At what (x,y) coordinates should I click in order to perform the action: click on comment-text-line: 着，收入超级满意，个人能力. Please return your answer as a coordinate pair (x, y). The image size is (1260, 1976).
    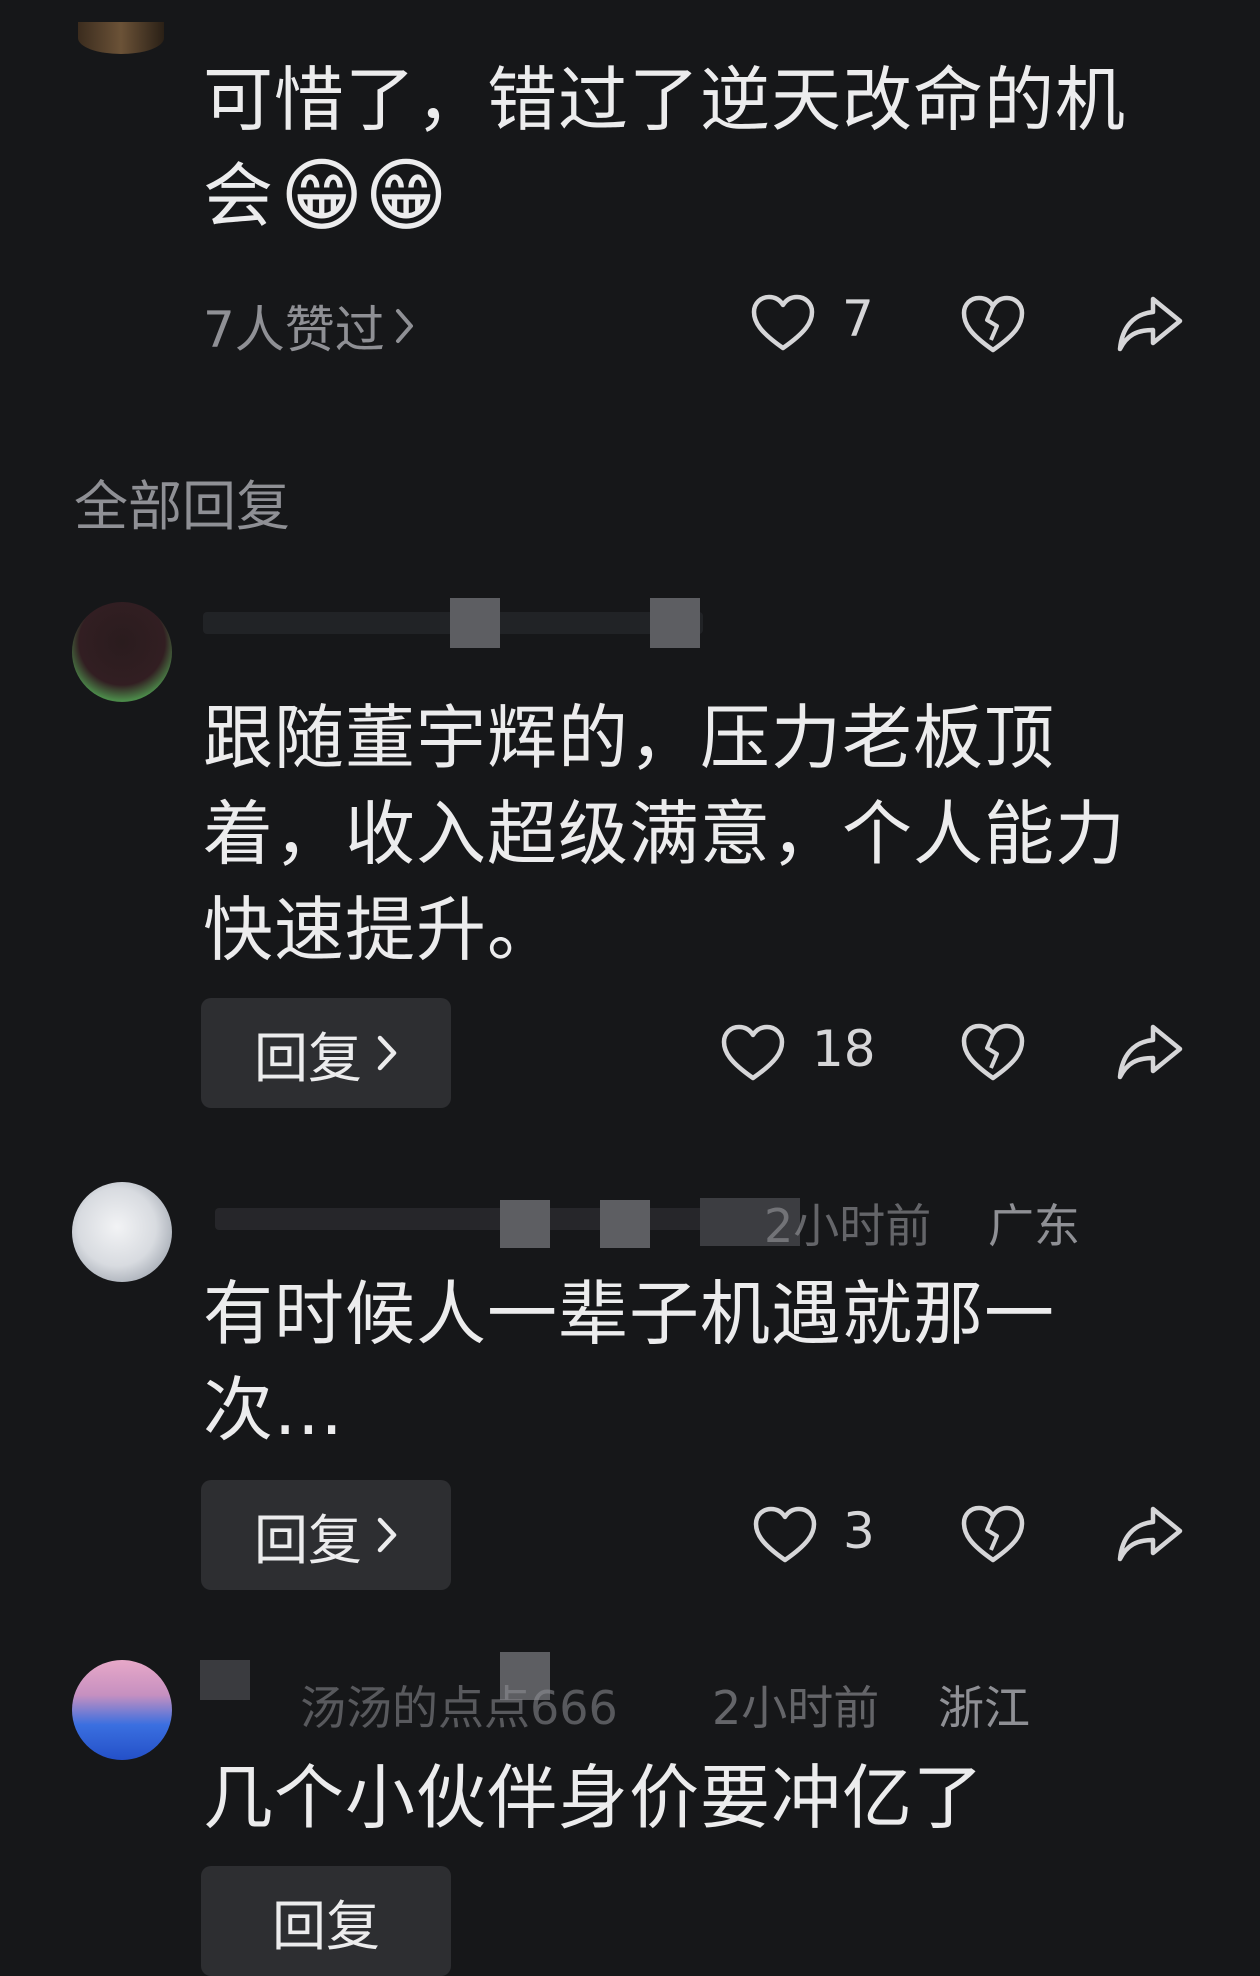
    Looking at the image, I should click on (664, 834).